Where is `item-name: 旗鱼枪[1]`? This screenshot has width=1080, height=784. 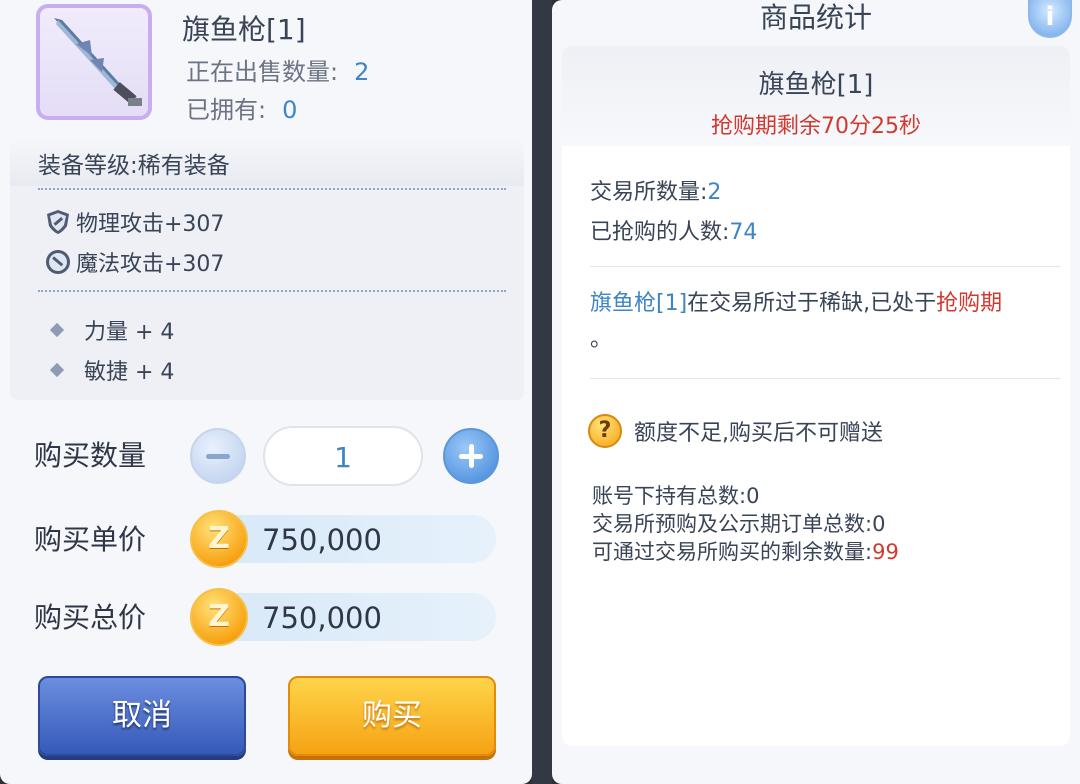
item-name: 旗鱼枪[1] is located at coordinates (244, 29).